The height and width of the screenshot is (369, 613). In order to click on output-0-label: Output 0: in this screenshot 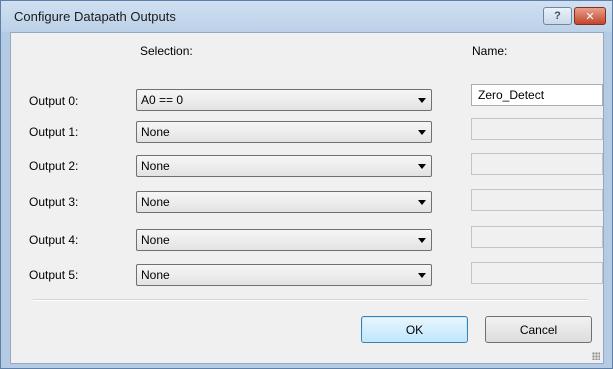, I will do `click(54, 101)`.